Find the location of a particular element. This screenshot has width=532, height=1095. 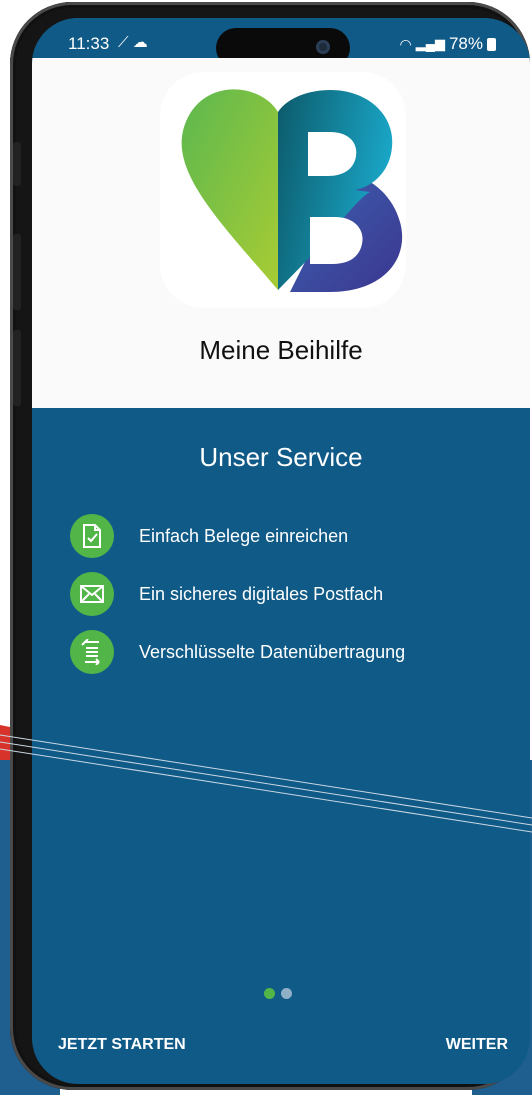

cloud-icon: ☁ is located at coordinates (140, 42).